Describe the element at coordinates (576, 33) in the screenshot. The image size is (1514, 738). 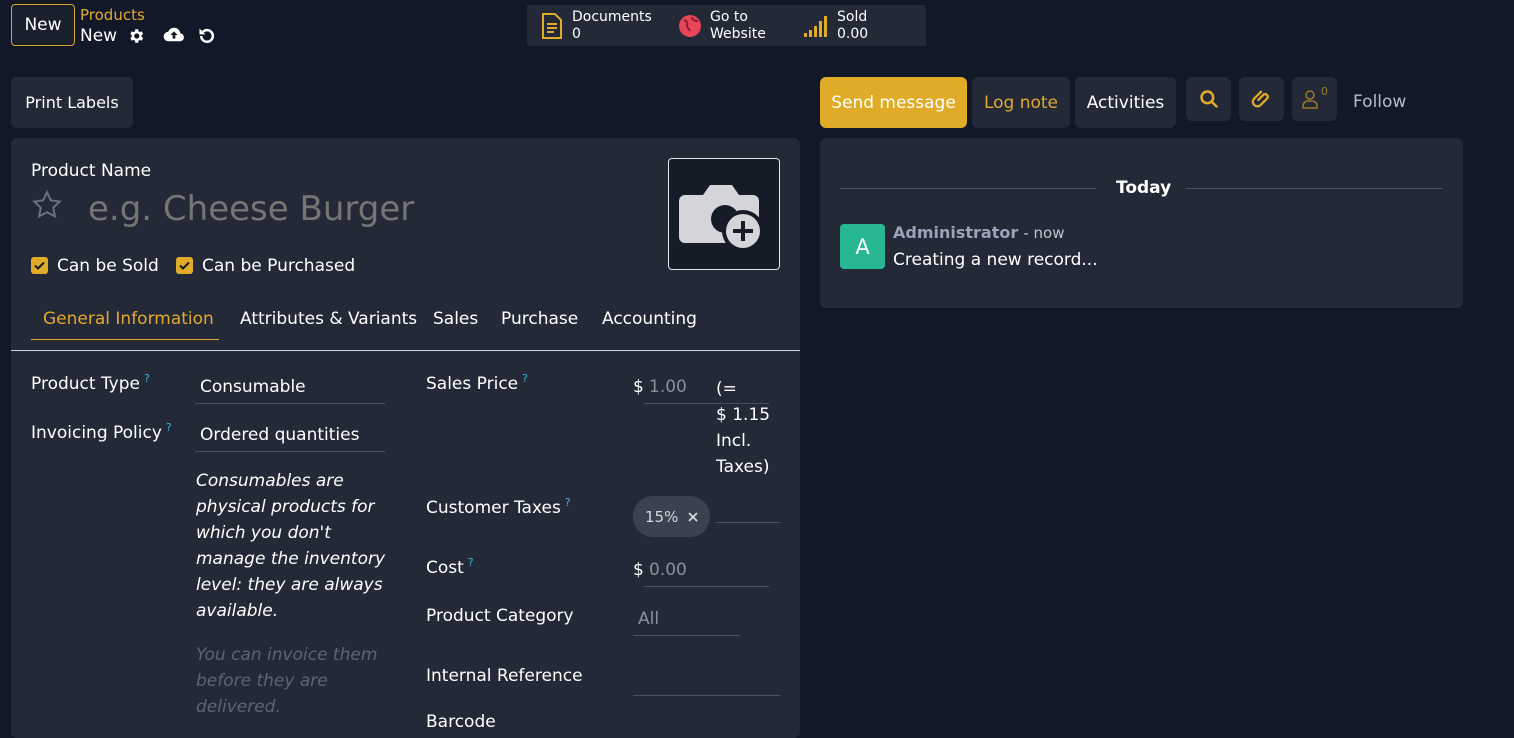
I see `documents-count: 0` at that location.